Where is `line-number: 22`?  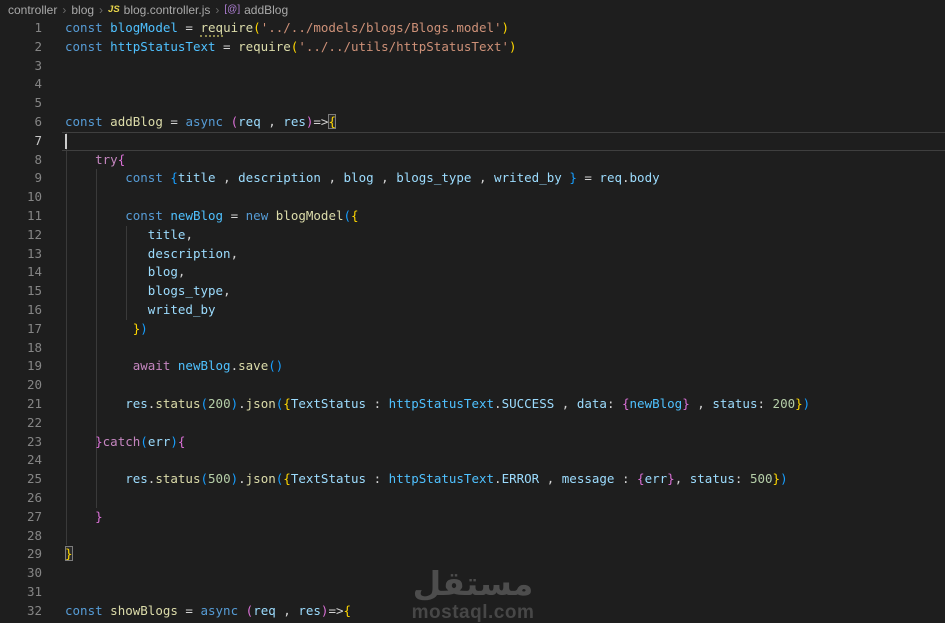
line-number: 22 is located at coordinates (21, 423).